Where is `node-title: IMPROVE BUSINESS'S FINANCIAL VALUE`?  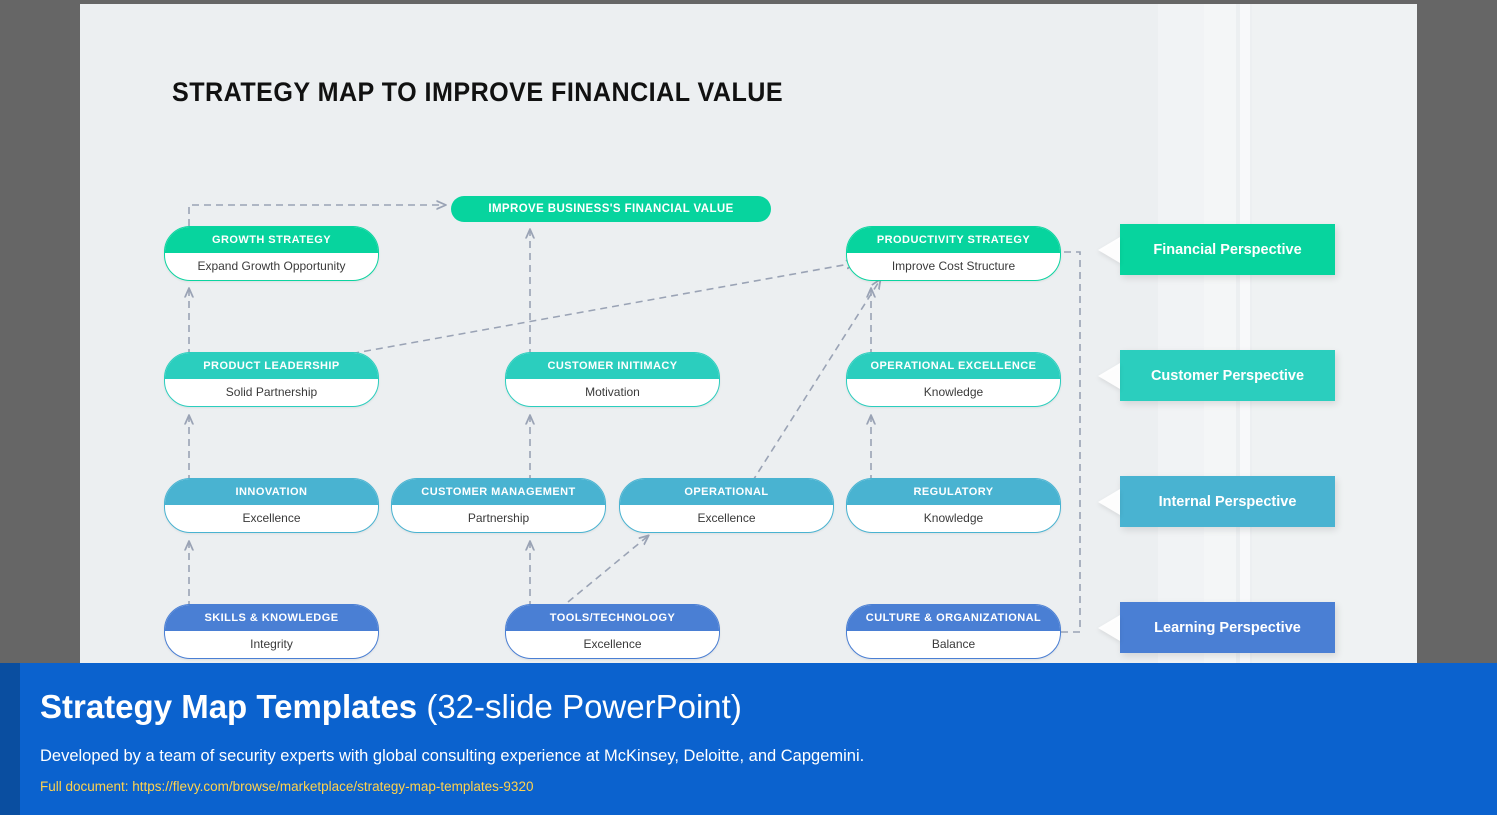 node-title: IMPROVE BUSINESS'S FINANCIAL VALUE is located at coordinates (611, 209).